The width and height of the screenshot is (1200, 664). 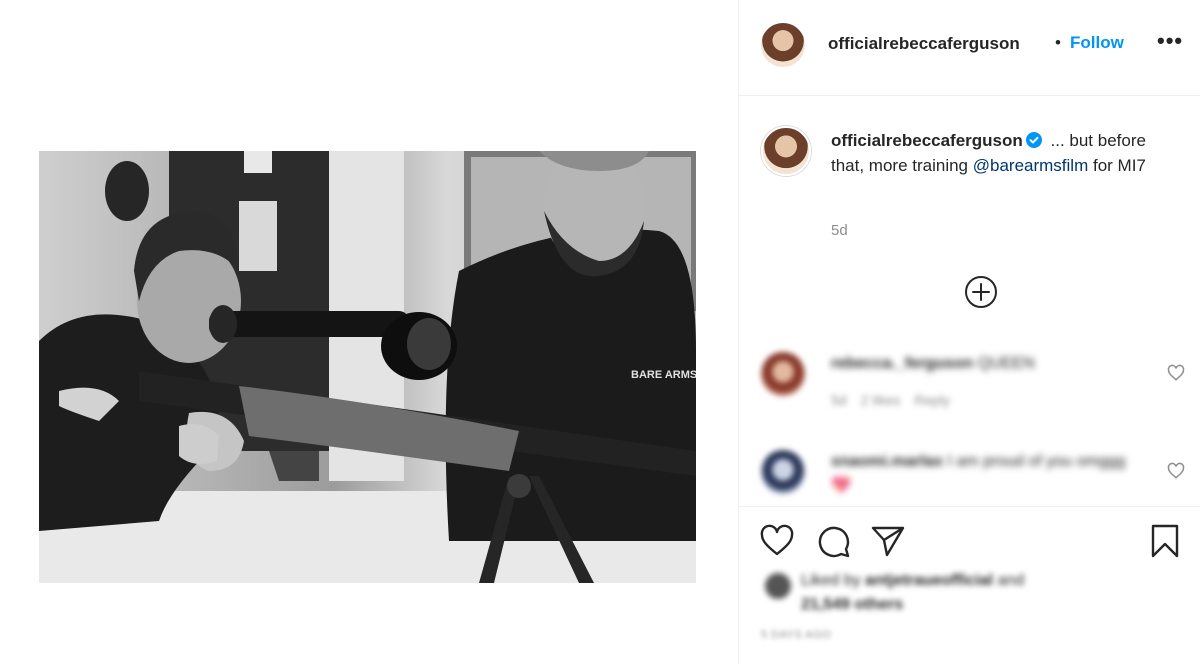 I want to click on load-more-comments-icon, so click(x=981, y=292).